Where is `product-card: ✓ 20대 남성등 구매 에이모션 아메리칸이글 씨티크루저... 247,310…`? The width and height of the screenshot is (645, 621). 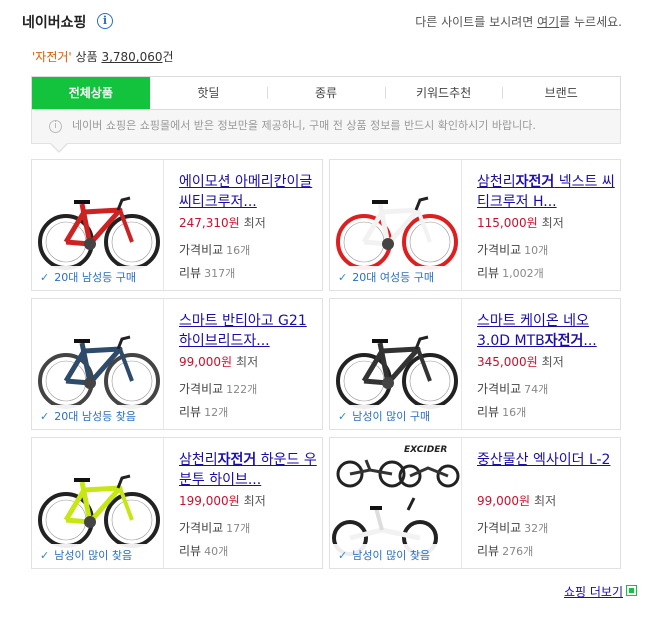
product-card: ✓ 20대 남성등 구매 에이모션 아메리칸이글 씨티크루저... 247,310… is located at coordinates (177, 225).